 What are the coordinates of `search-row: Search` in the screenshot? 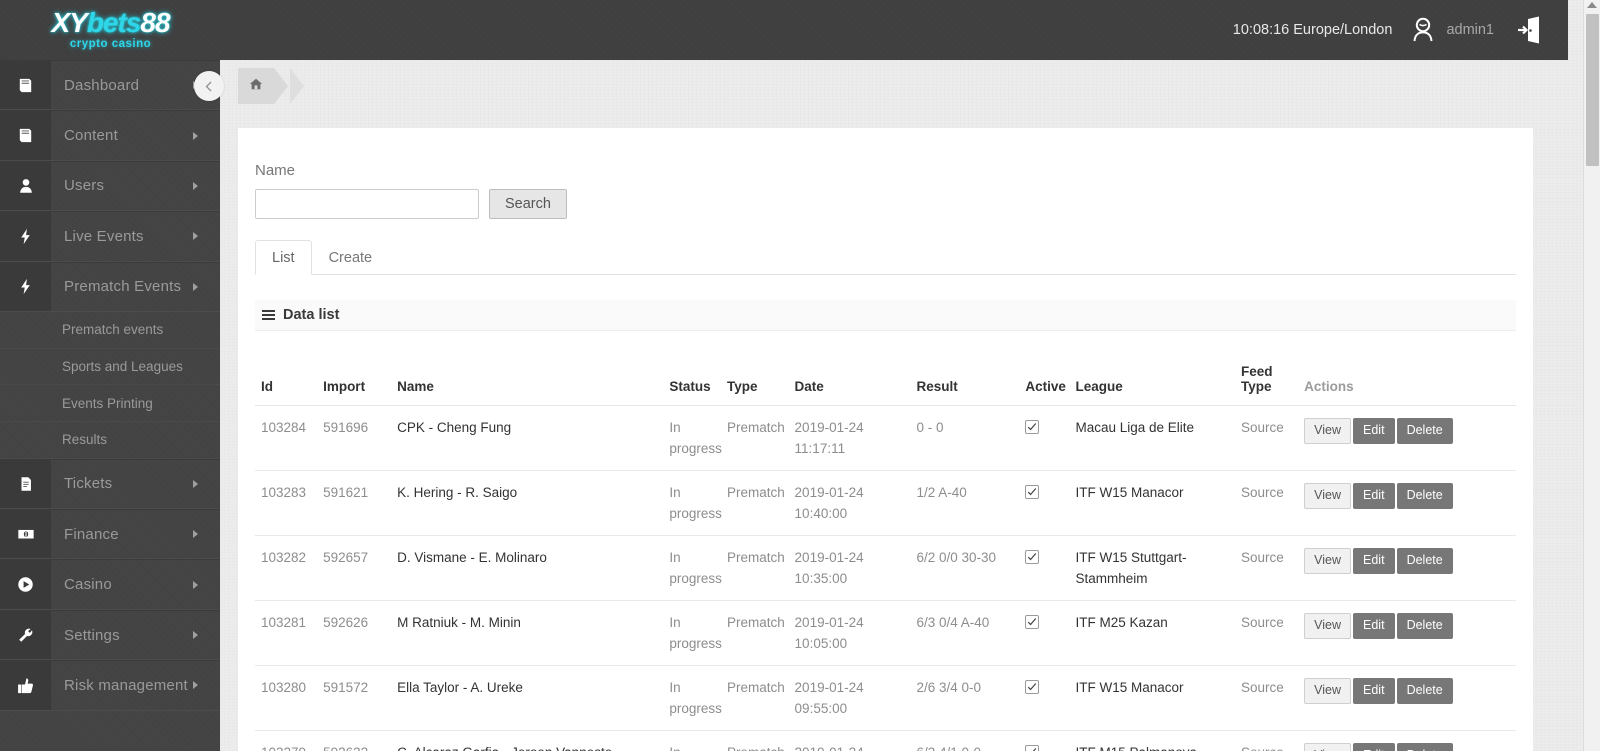 It's located at (894, 204).